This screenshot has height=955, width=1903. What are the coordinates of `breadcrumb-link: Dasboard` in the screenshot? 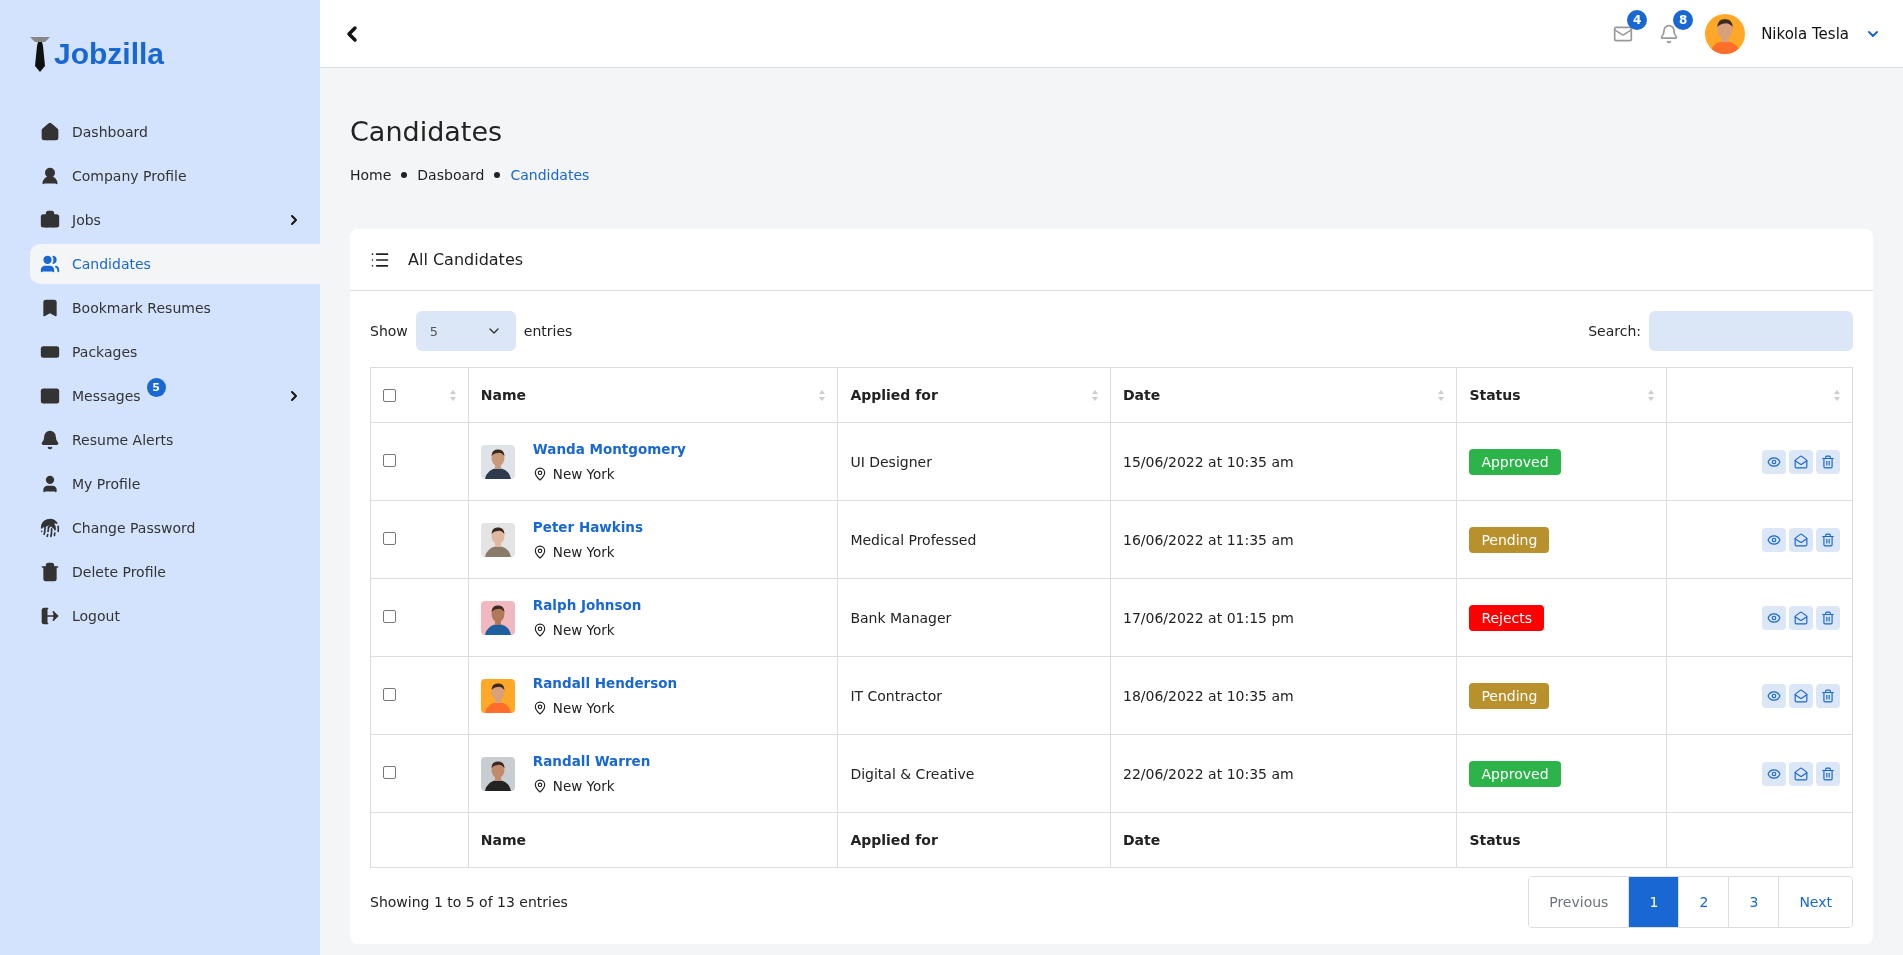 It's located at (451, 175).